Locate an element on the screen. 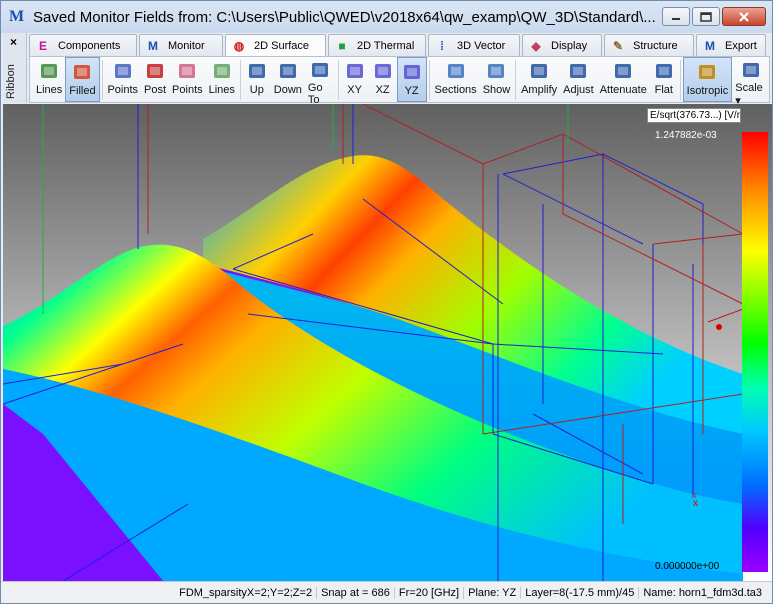 The width and height of the screenshot is (773, 604). attenuate-icon is located at coordinates (623, 71).